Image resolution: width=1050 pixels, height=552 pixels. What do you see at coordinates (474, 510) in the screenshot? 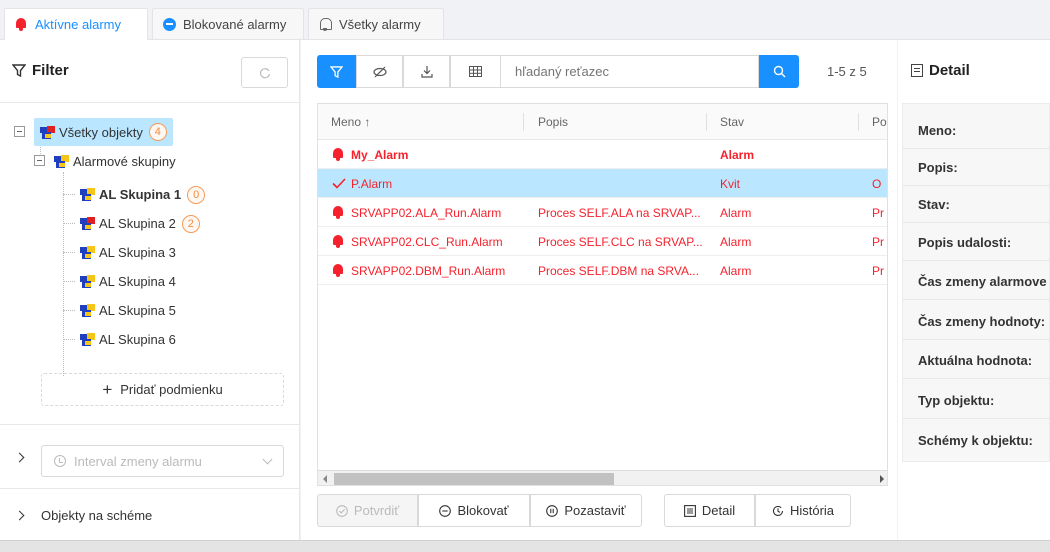
I see `block-button: Blokovať` at bounding box center [474, 510].